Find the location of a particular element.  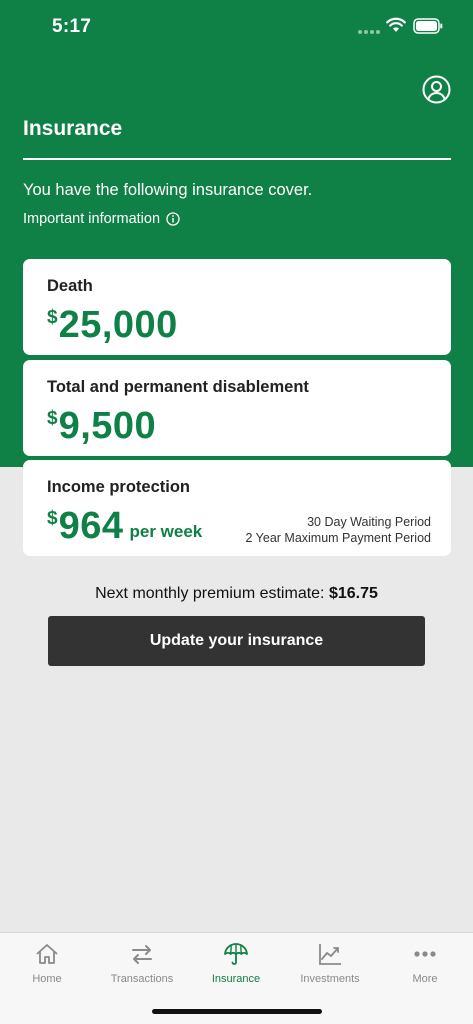

tab-insurance-label: Insurance is located at coordinates (236, 979).